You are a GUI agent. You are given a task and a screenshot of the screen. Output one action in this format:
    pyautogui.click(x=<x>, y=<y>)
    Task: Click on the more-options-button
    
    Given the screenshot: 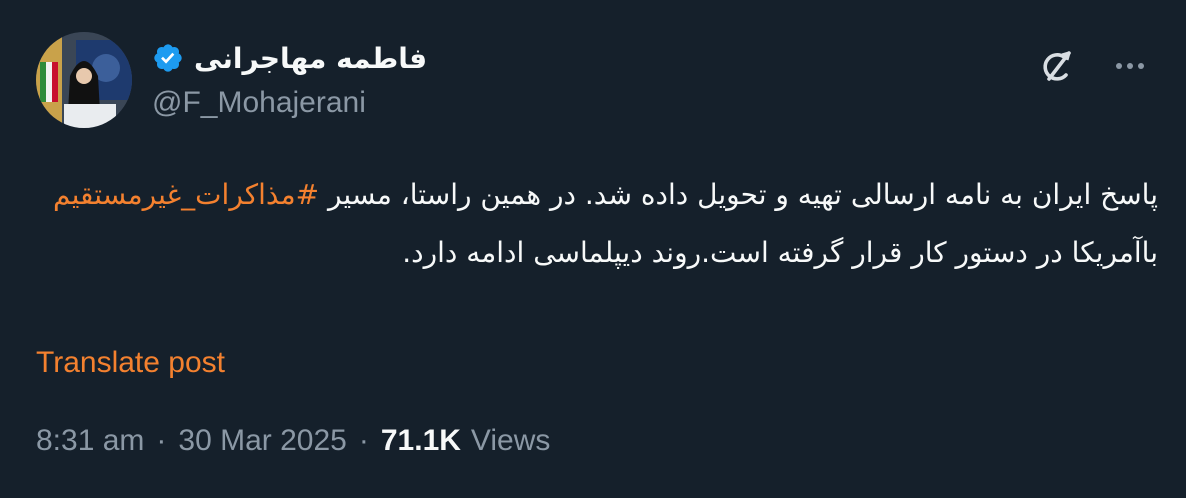 What is the action you would take?
    pyautogui.click(x=1130, y=66)
    